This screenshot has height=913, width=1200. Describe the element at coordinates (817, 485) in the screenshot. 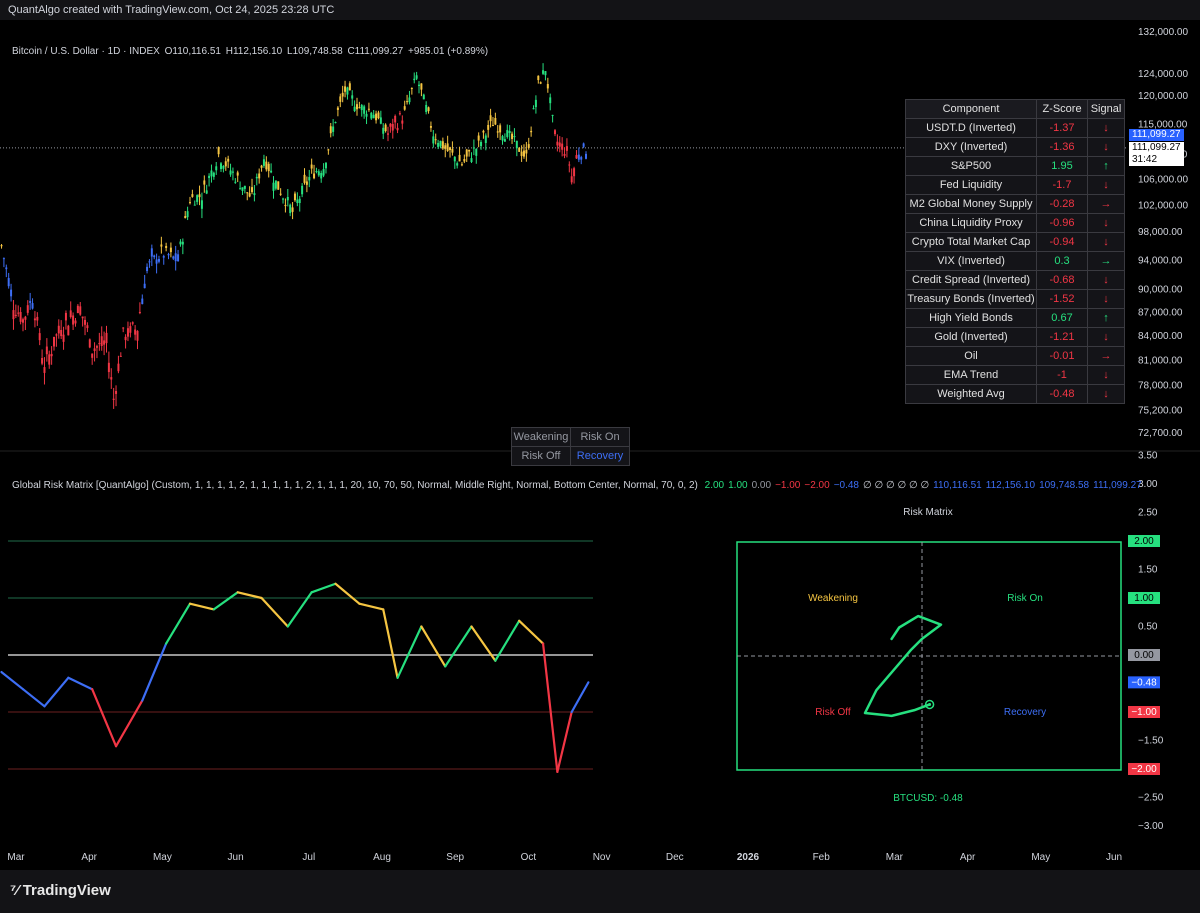

I see `indicator-value: −2.00` at that location.